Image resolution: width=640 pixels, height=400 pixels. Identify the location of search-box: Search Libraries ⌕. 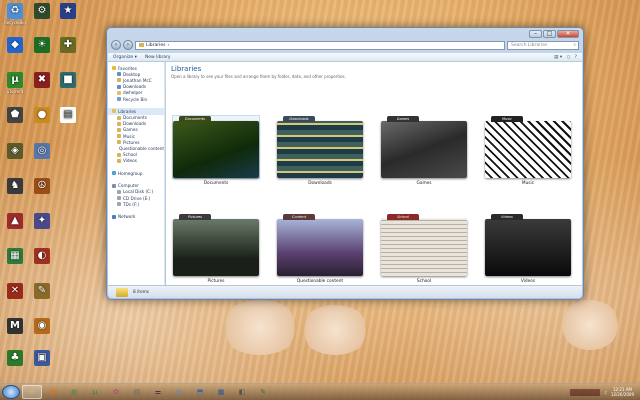
(543, 45).